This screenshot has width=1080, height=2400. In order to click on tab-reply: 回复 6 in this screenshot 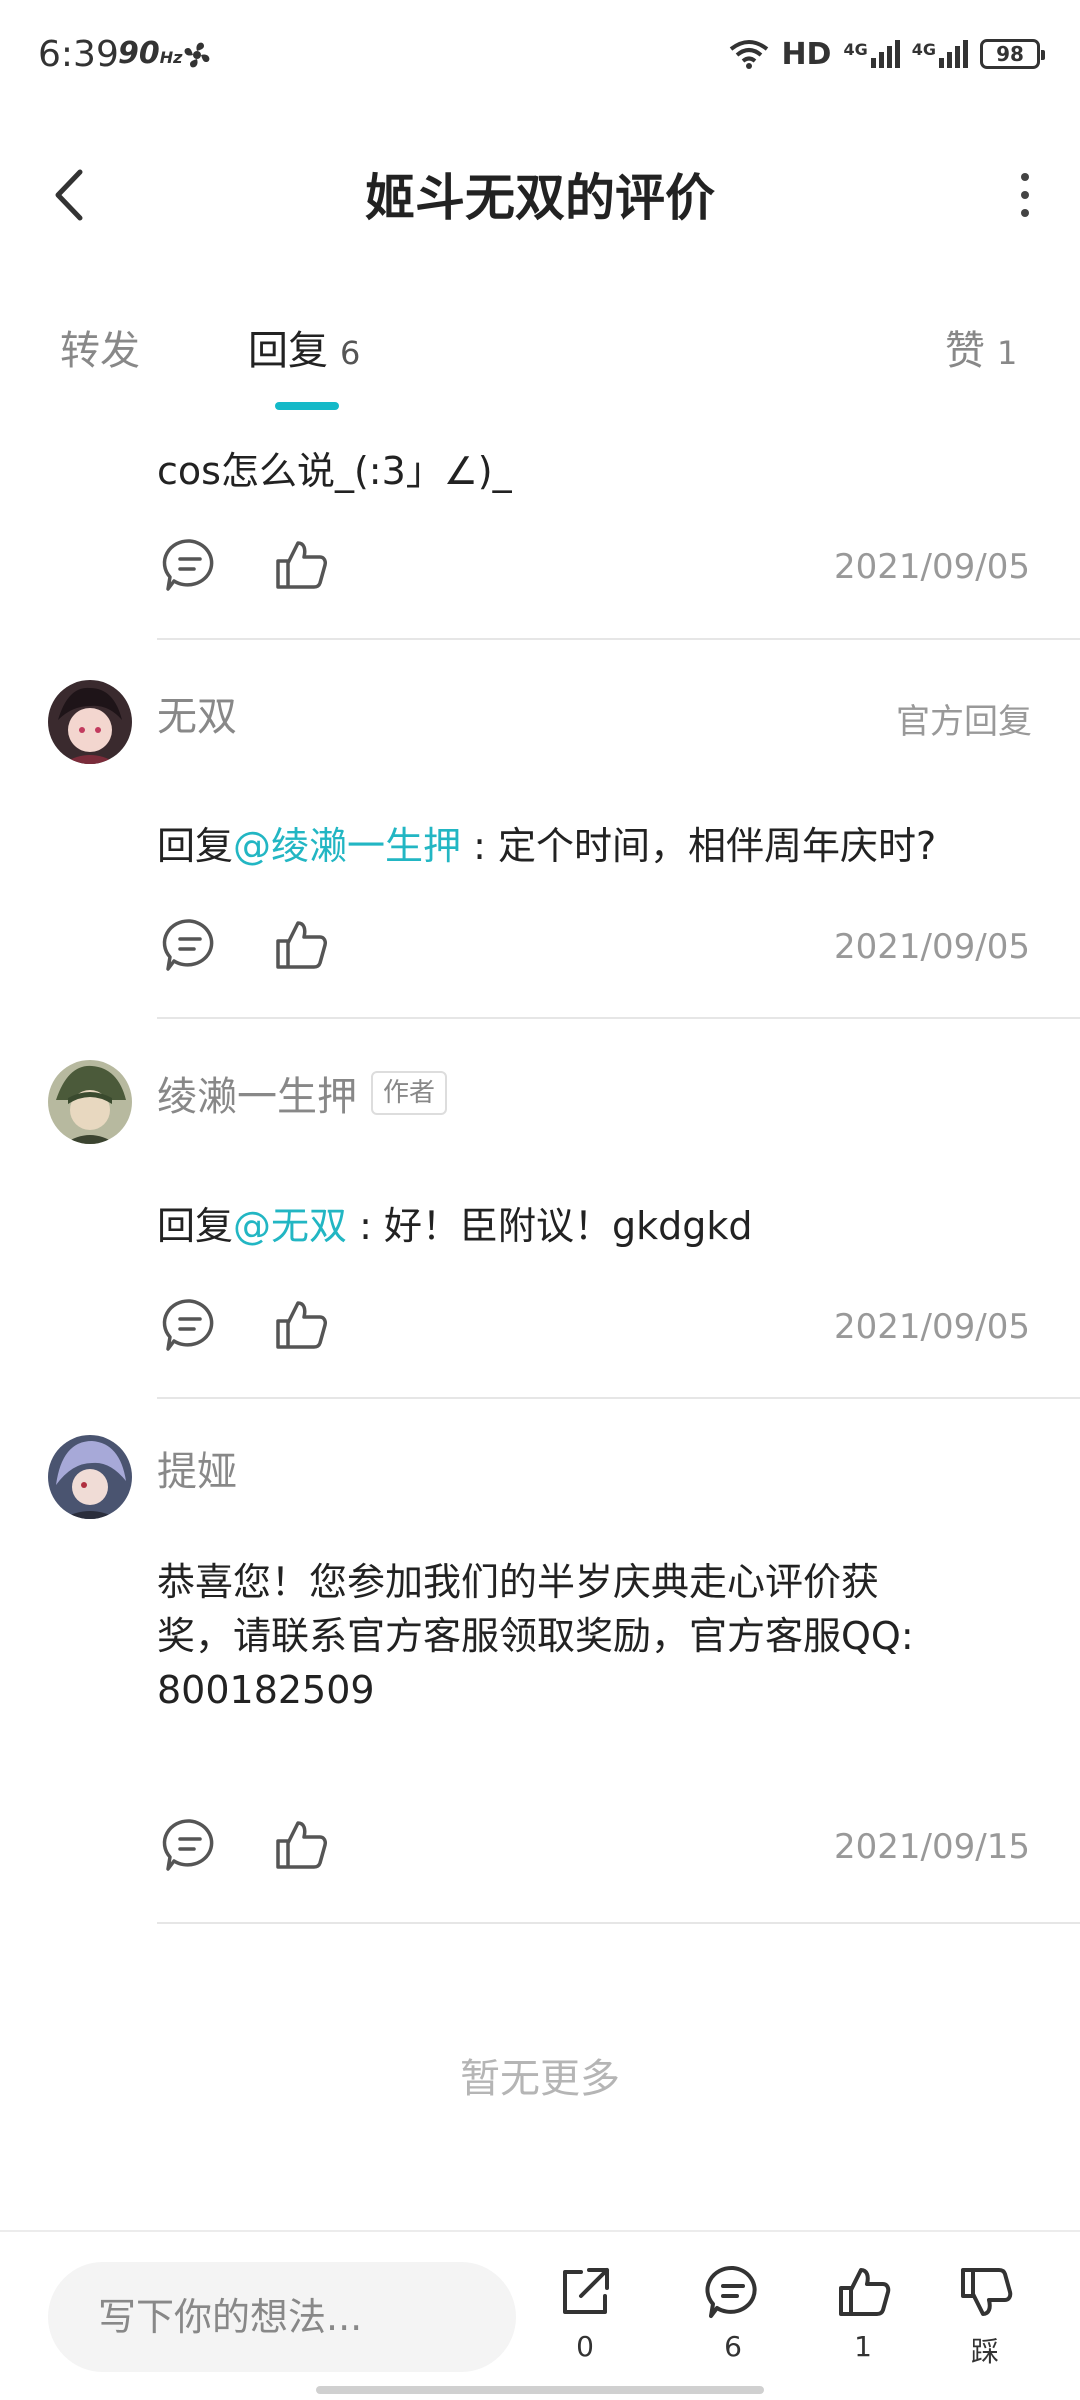, I will do `click(304, 347)`.